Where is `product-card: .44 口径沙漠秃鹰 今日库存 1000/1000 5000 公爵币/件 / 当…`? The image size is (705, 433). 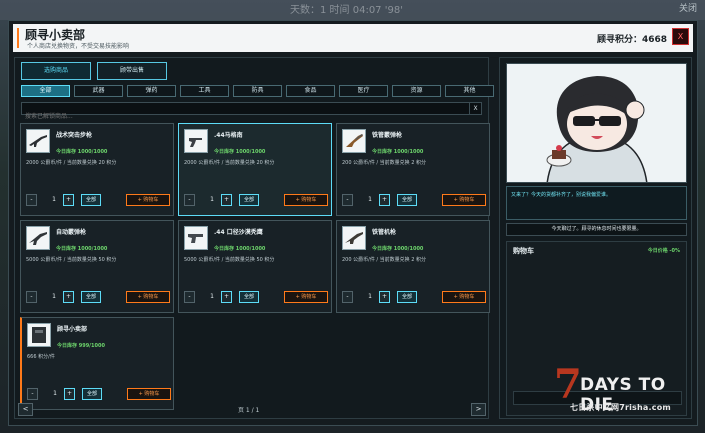 product-card: .44 口径沙漠秃鹰 今日库存 1000/1000 5000 公爵币/件 / 当… is located at coordinates (255, 266).